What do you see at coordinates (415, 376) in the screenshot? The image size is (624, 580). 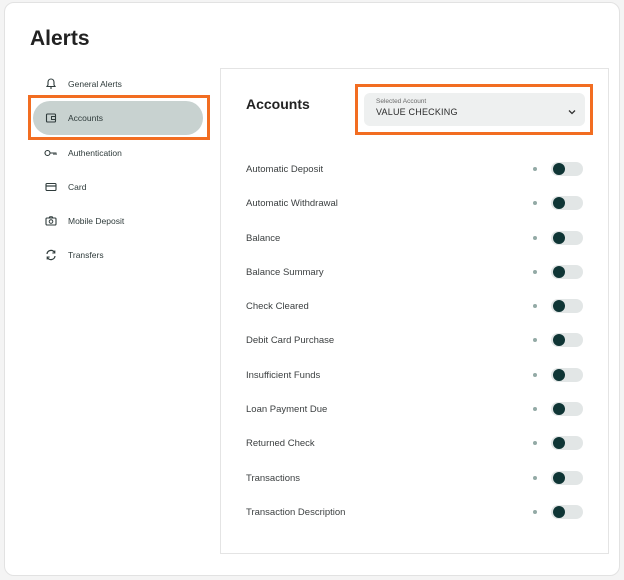 I see `alert-row-insufficient-funds: Insufficient Funds` at bounding box center [415, 376].